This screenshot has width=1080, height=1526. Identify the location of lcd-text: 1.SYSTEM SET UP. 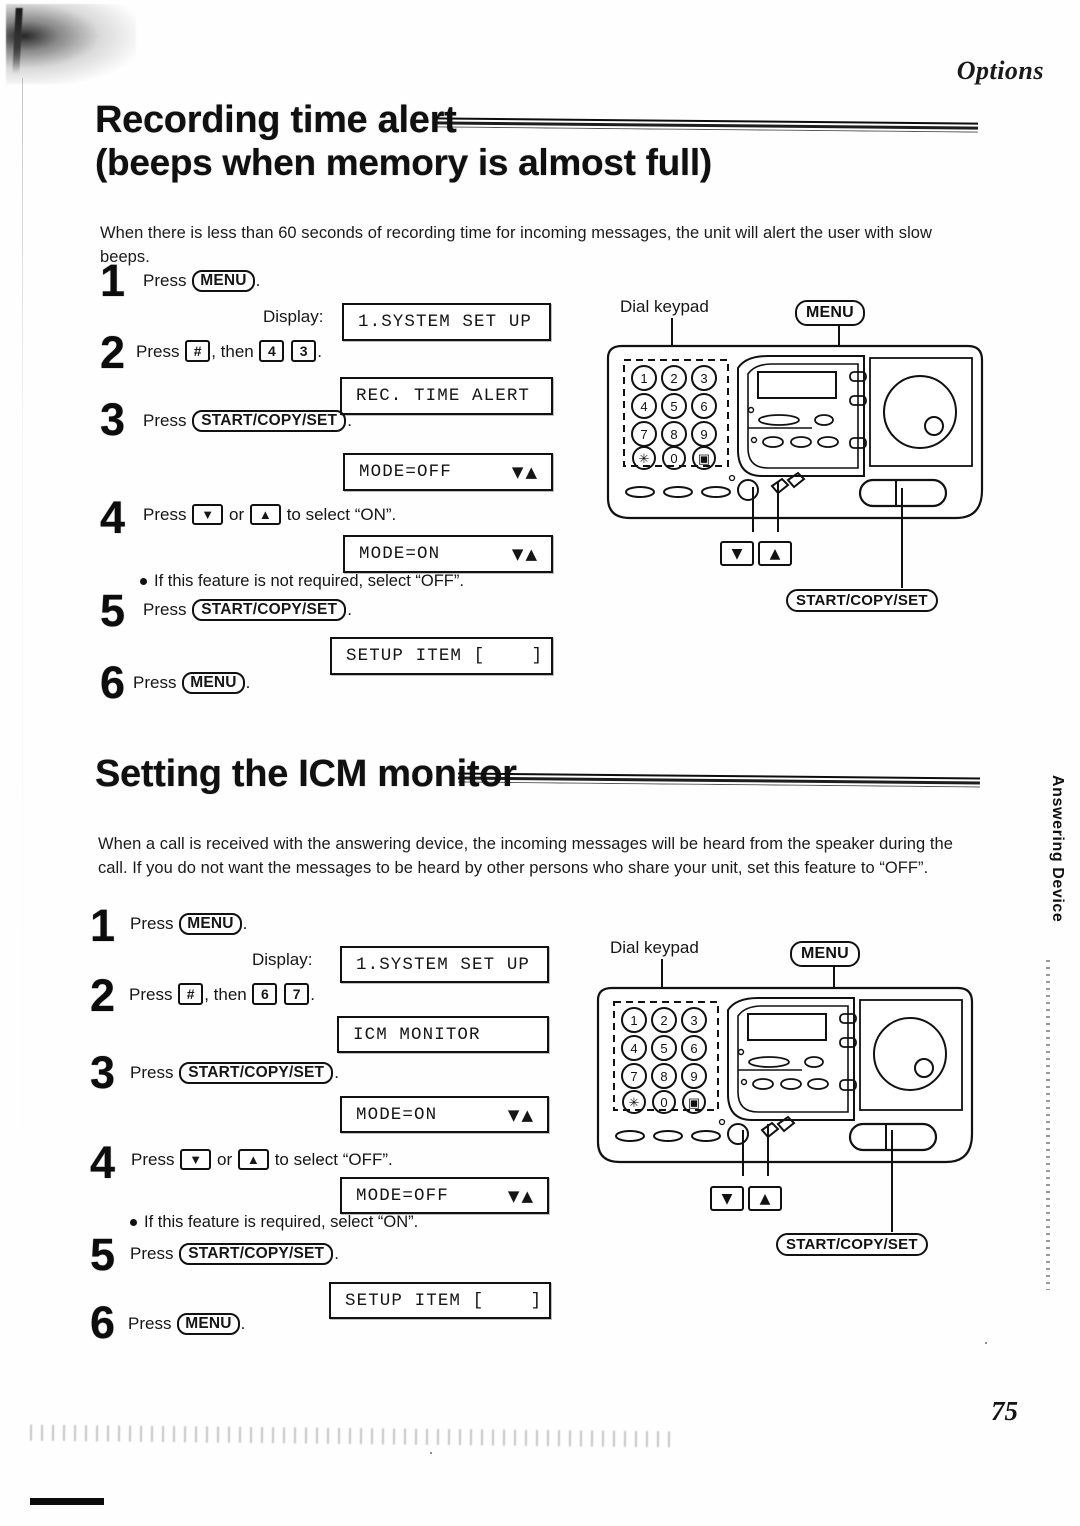
(443, 964).